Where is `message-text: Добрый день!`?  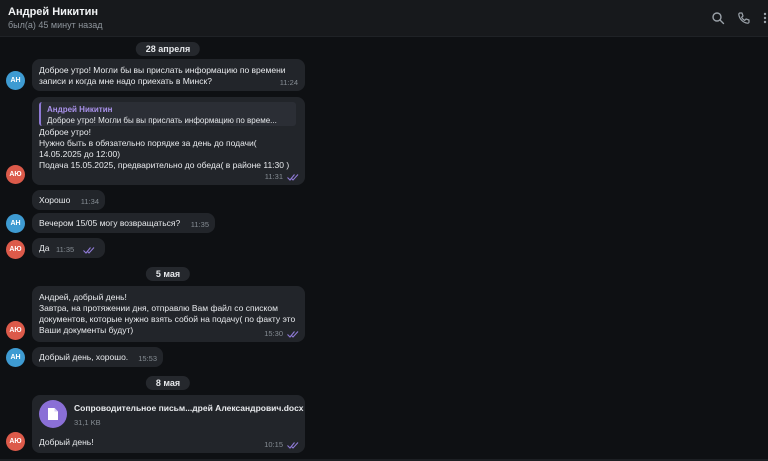 message-text: Добрый день! is located at coordinates (66, 442).